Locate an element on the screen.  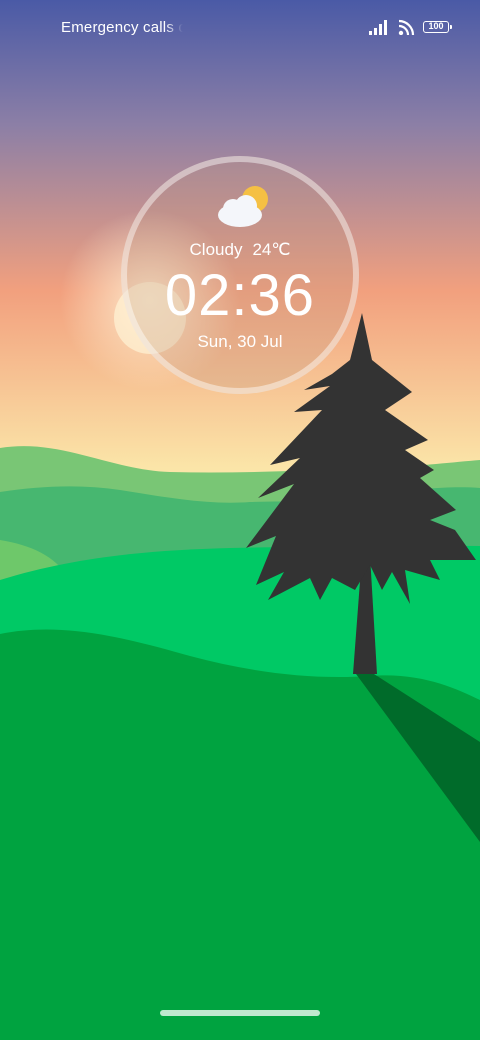
status-icons: 100 is located at coordinates (410, 27).